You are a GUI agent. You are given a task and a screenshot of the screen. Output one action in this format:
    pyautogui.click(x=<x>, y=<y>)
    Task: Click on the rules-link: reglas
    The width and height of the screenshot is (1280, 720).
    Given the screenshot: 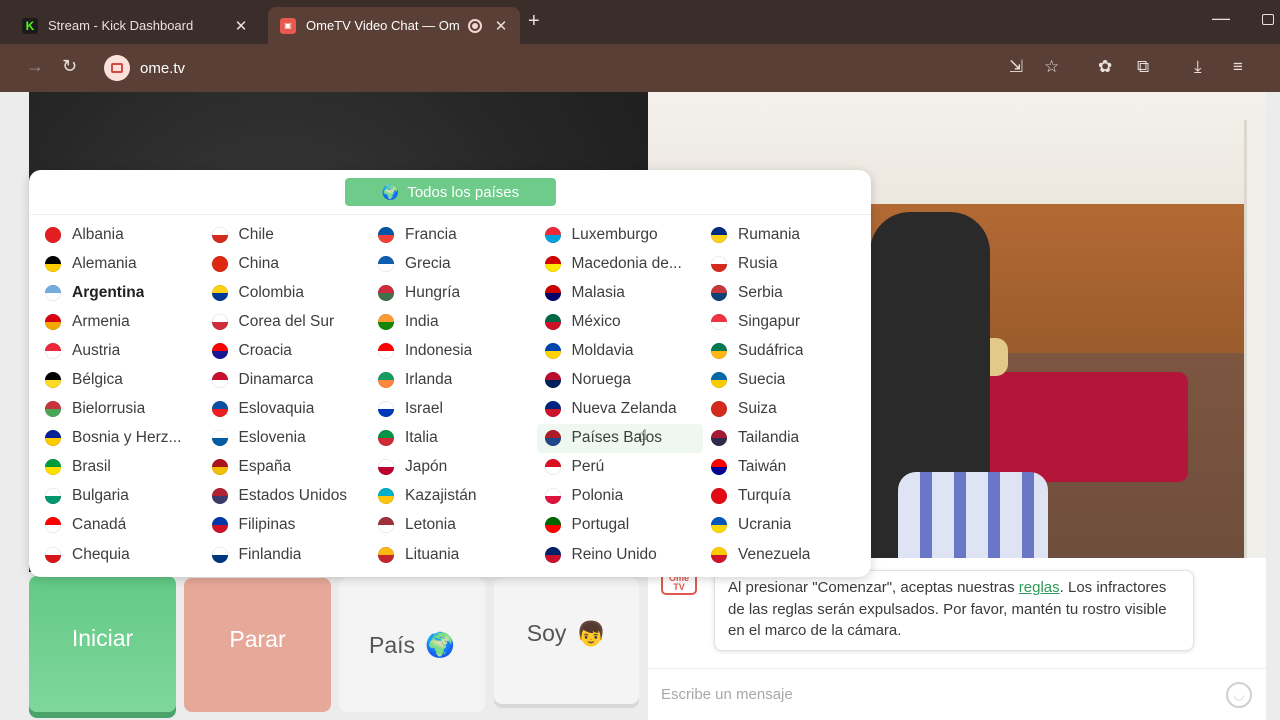 What is the action you would take?
    pyautogui.click(x=1039, y=587)
    